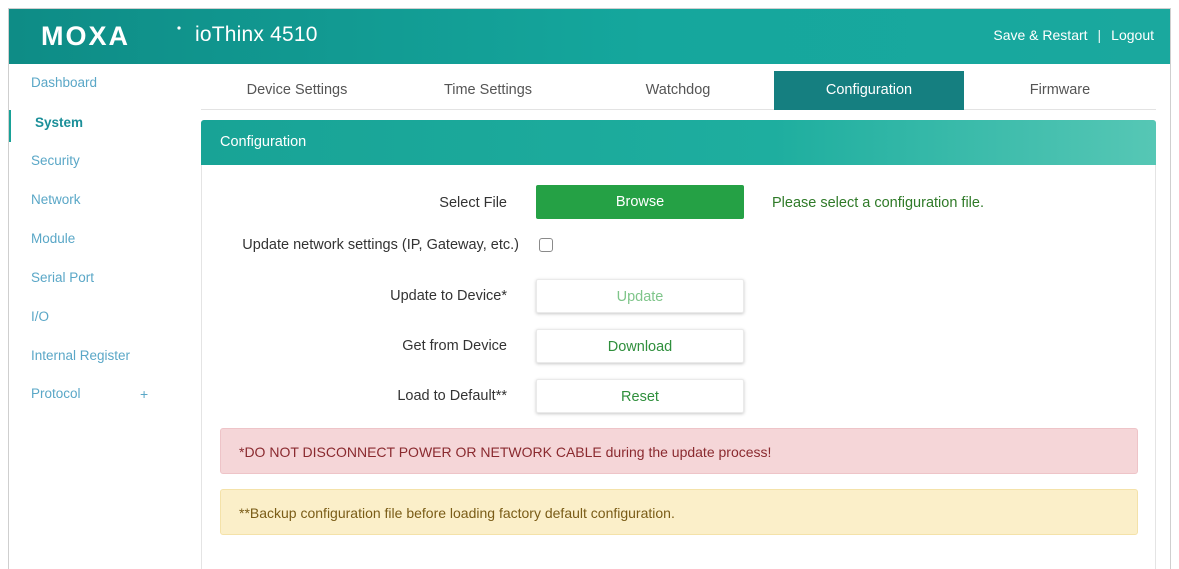 This screenshot has height=569, width=1179. Describe the element at coordinates (10, 126) in the screenshot. I see `sidebar-active-indicator` at that location.